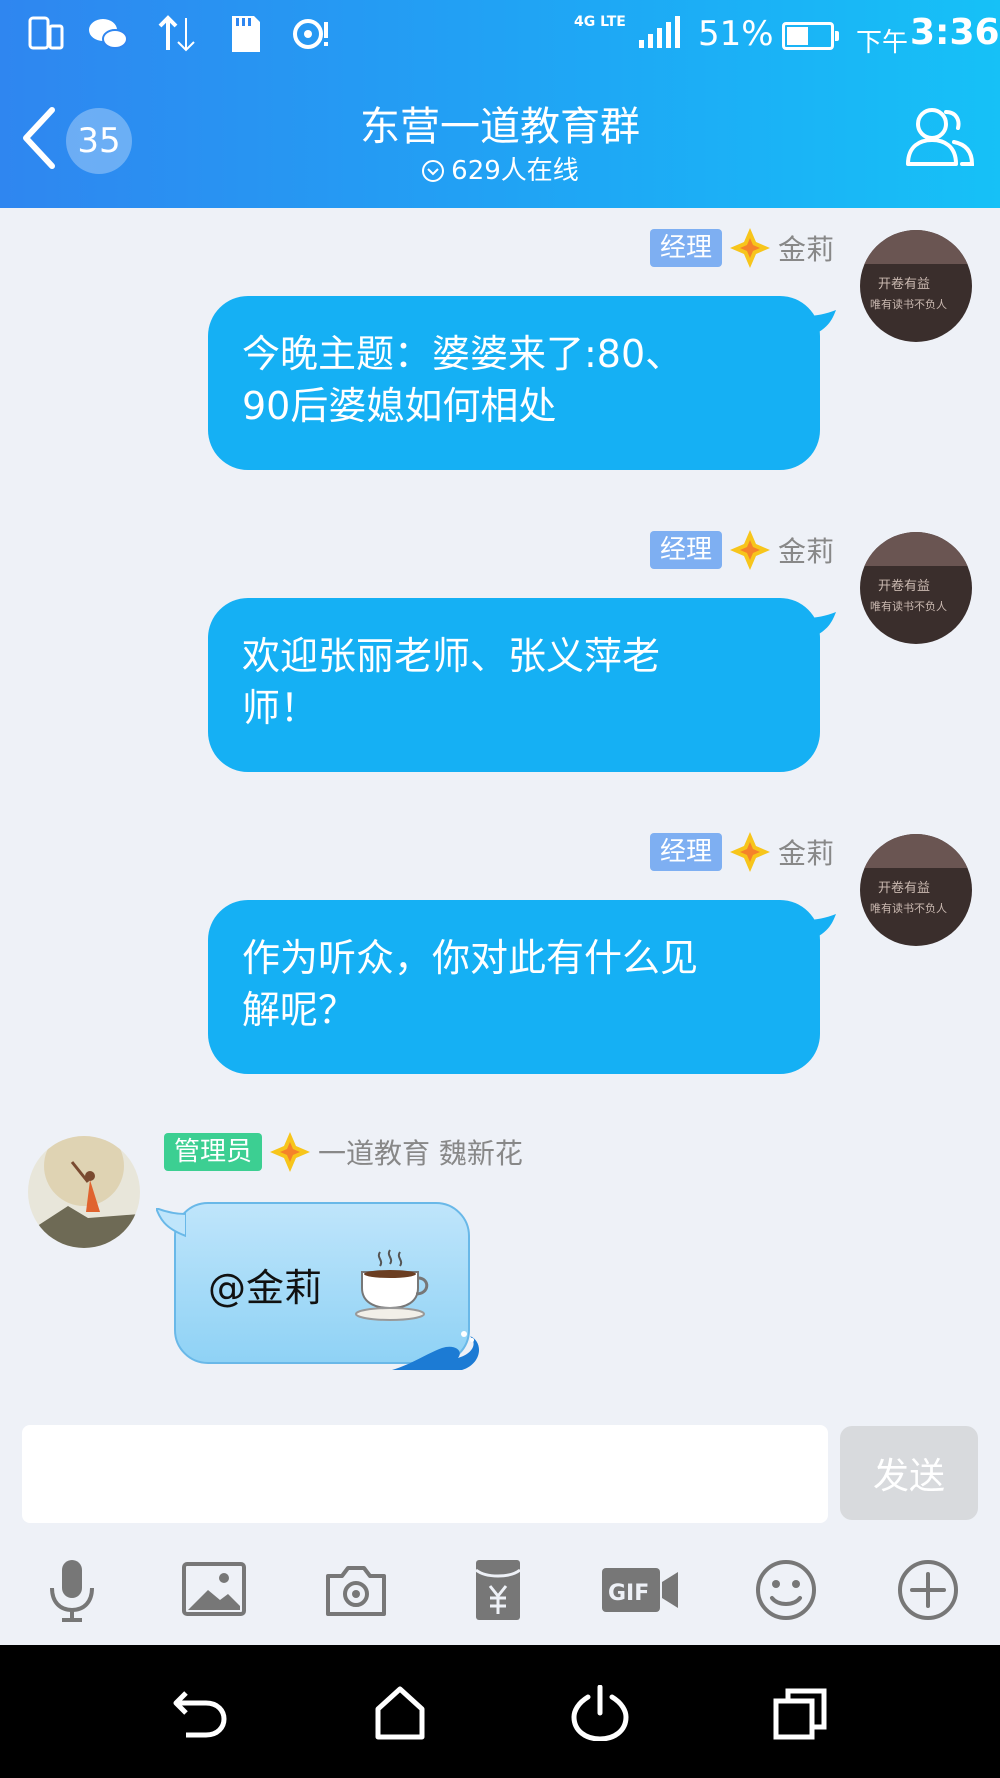  I want to click on message-text-line: 作为听众，你对此有什么见, so click(470, 958).